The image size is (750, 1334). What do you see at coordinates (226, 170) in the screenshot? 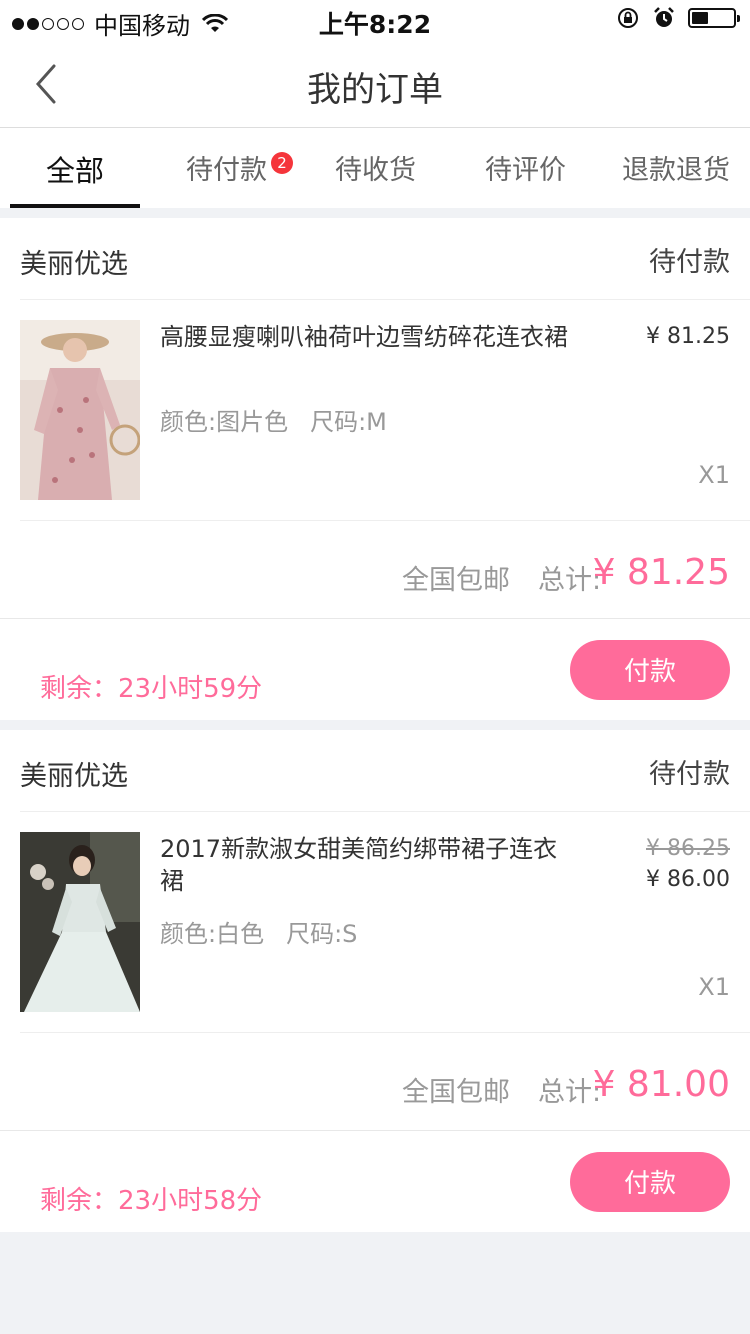
I see `tab-label: 待付款` at bounding box center [226, 170].